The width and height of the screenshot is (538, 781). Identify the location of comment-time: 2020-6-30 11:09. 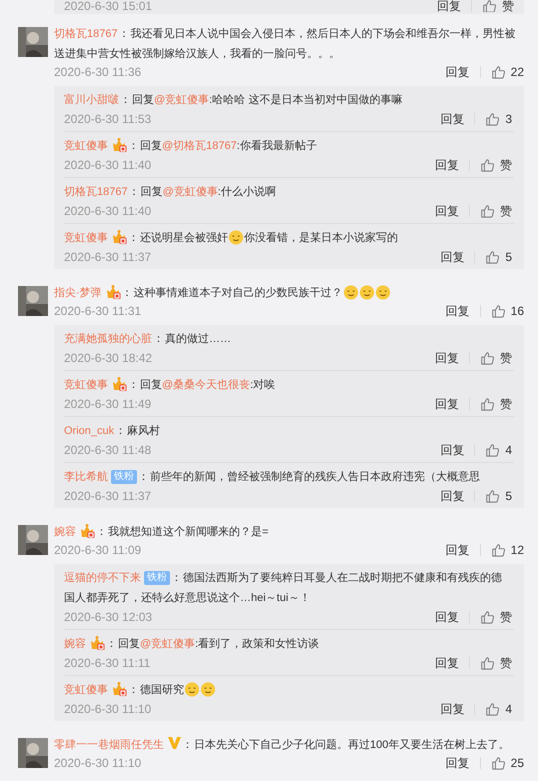
(98, 550).